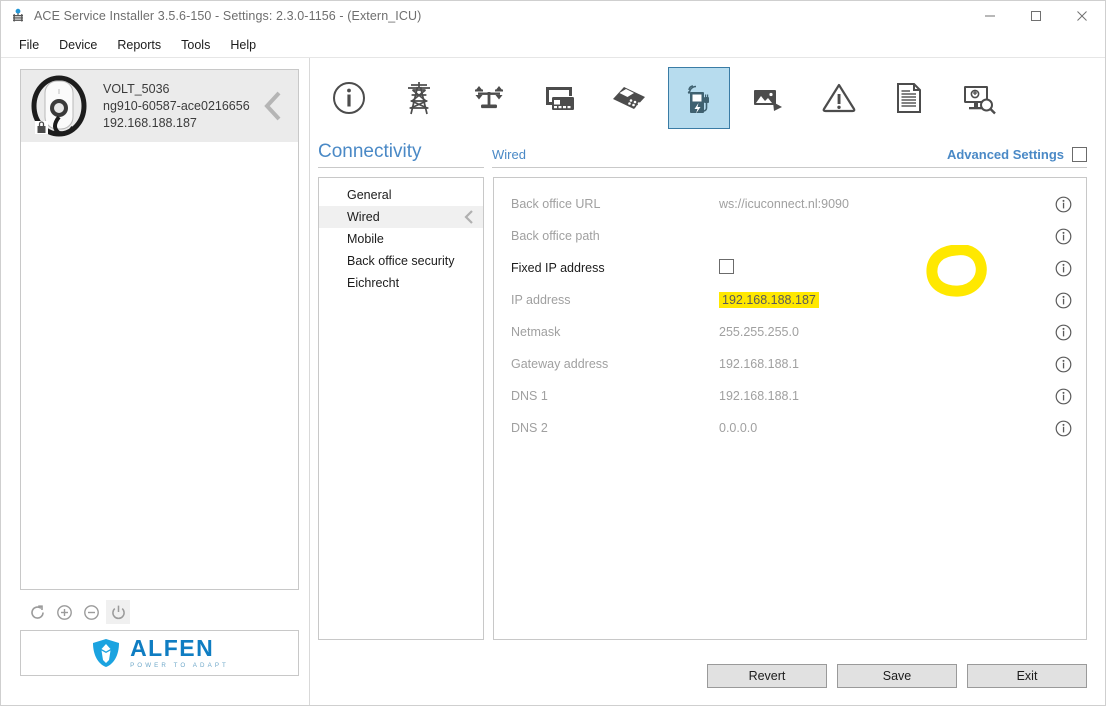 The image size is (1106, 706). Describe the element at coordinates (136, 88) in the screenshot. I see `device-name: VOLT_5036` at that location.